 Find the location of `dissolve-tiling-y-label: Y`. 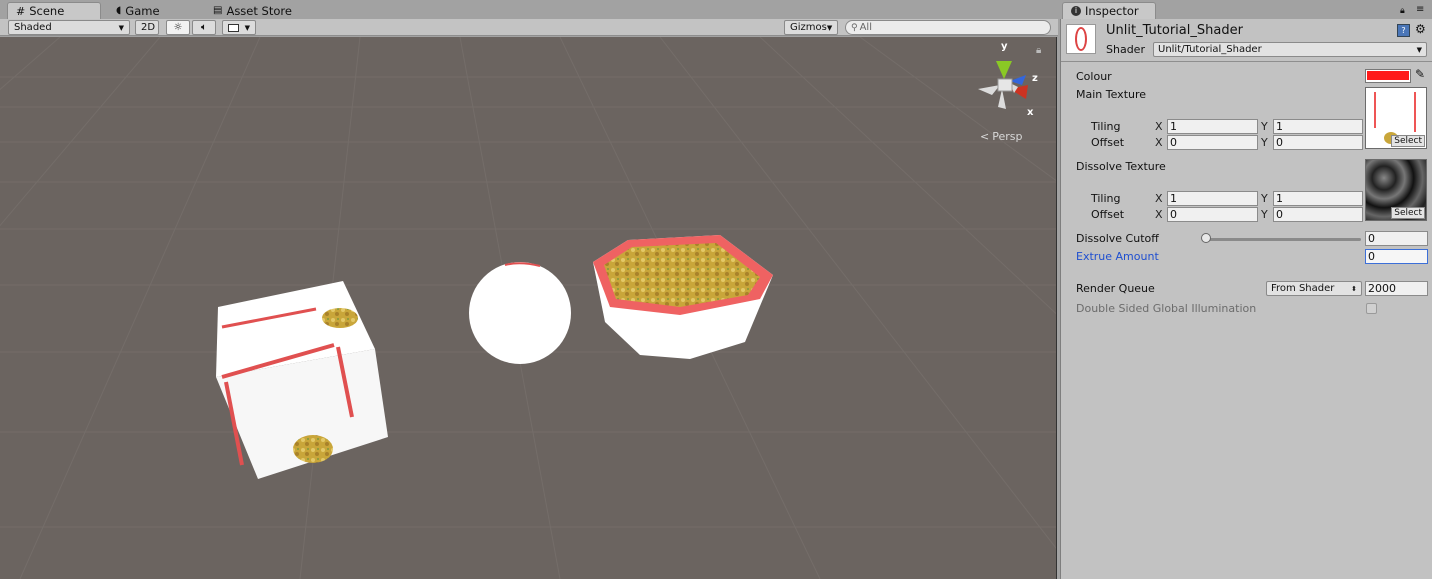

dissolve-tiling-y-label: Y is located at coordinates (1264, 198).